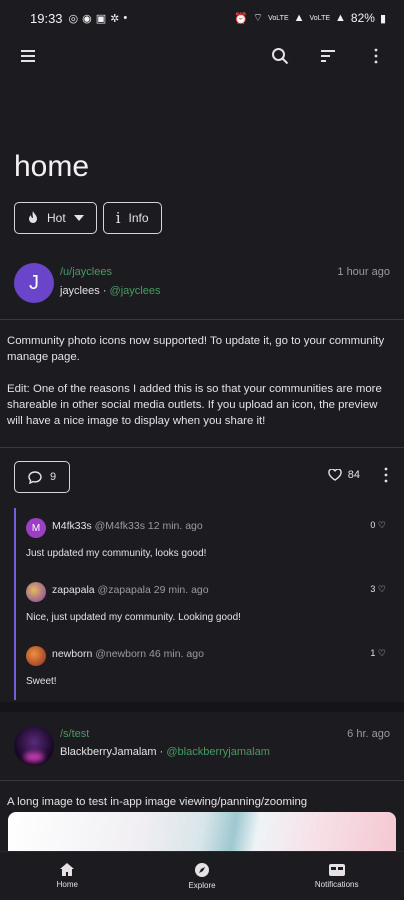  I want to click on comment-avatar: M, so click(36, 528).